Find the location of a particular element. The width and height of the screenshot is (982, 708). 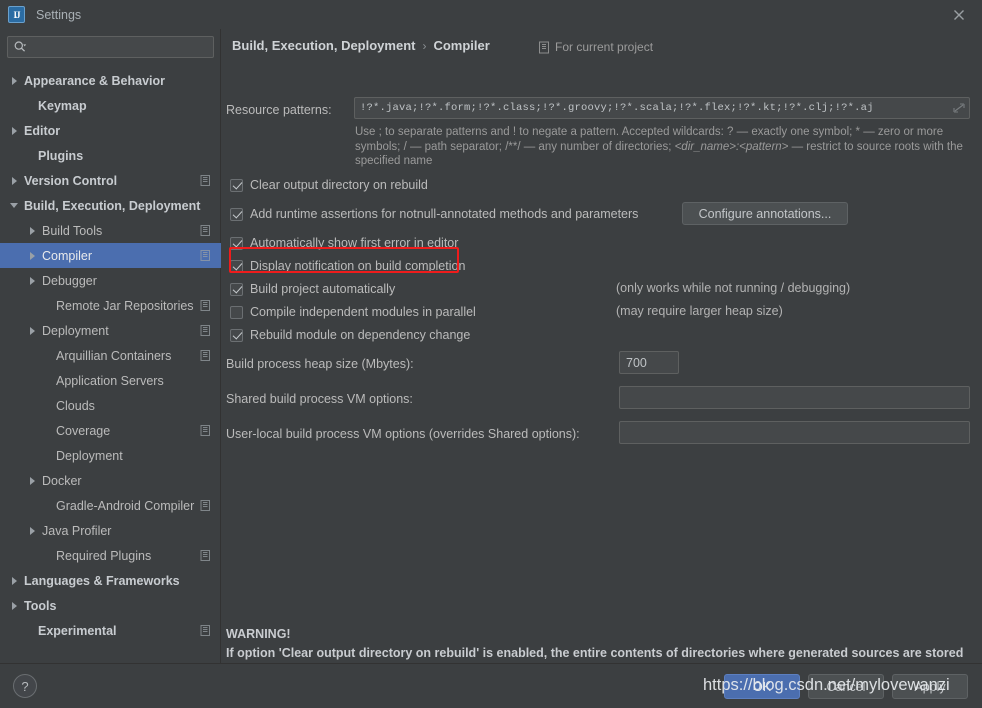

sidebar-item-label: Application Servers is located at coordinates (110, 380).